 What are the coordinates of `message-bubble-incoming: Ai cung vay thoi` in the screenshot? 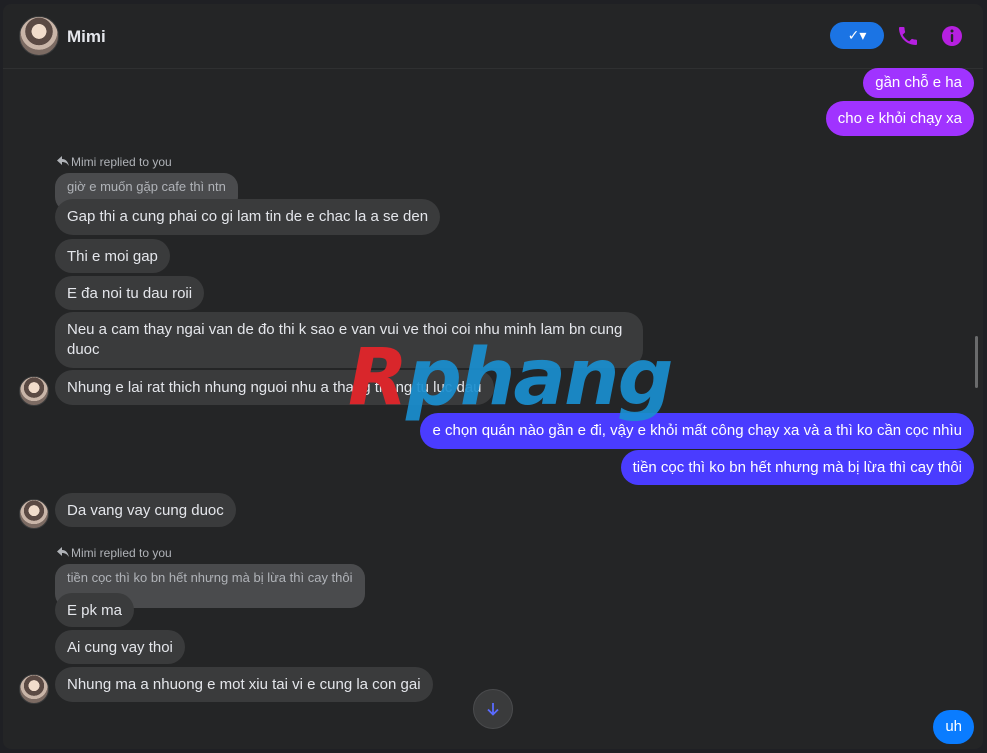 It's located at (120, 647).